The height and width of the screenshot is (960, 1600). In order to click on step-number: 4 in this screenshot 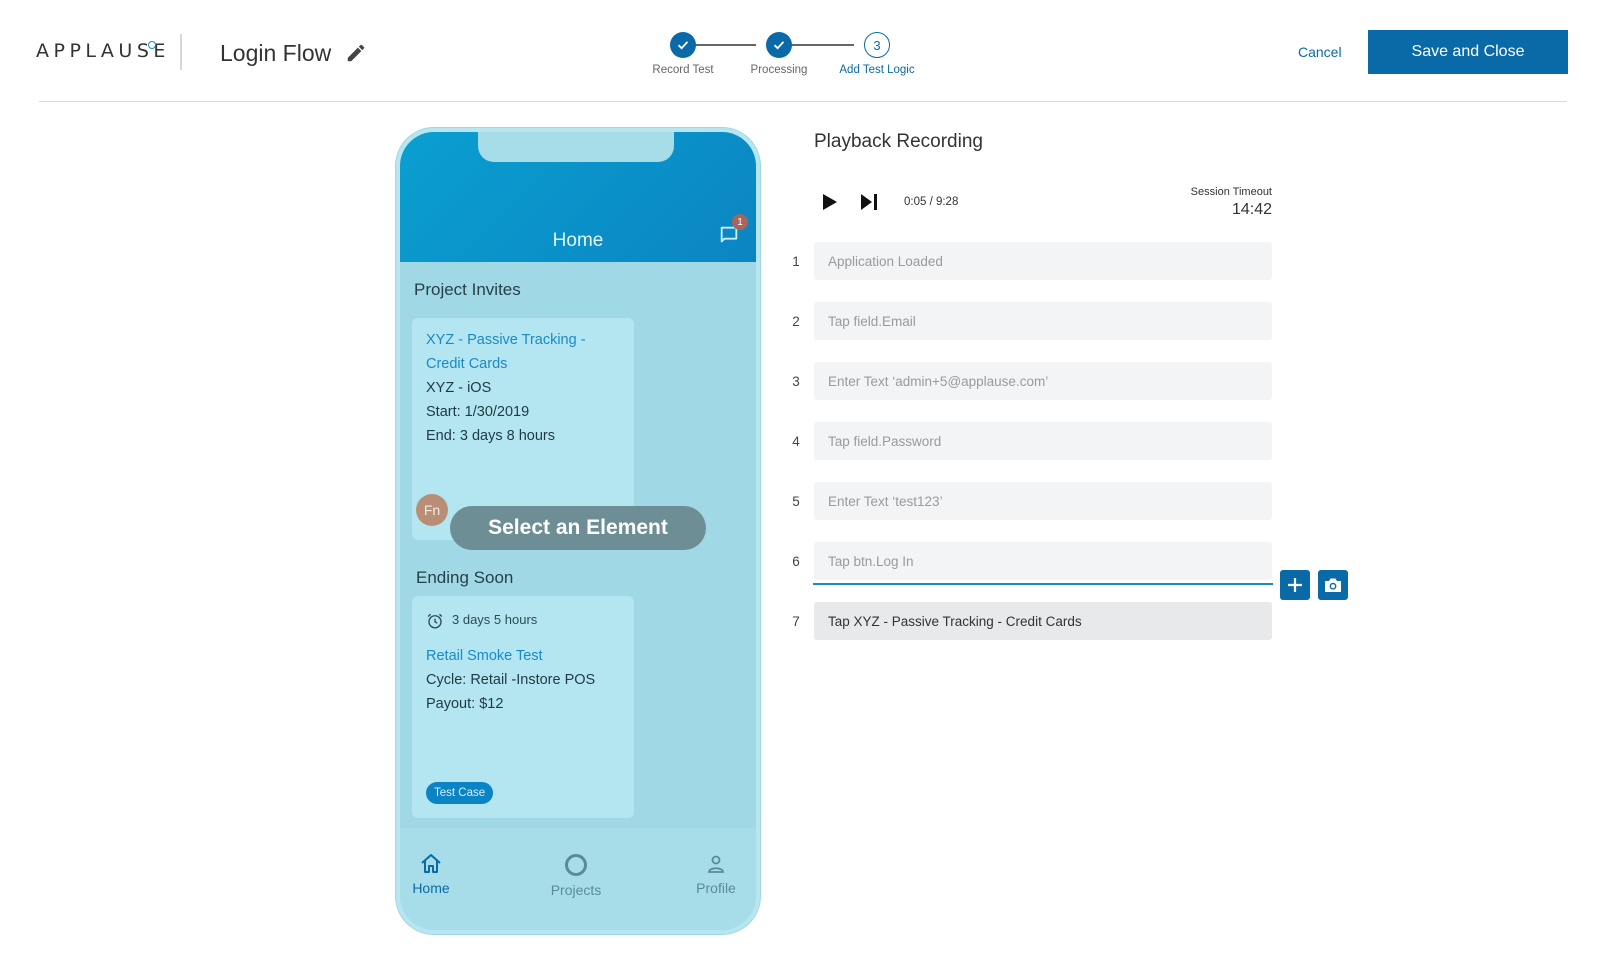, I will do `click(796, 441)`.